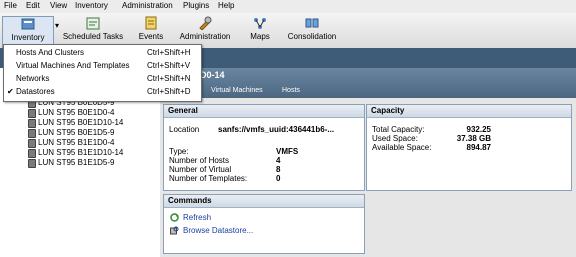  Describe the element at coordinates (184, 129) in the screenshot. I see `location-label: Location` at that location.